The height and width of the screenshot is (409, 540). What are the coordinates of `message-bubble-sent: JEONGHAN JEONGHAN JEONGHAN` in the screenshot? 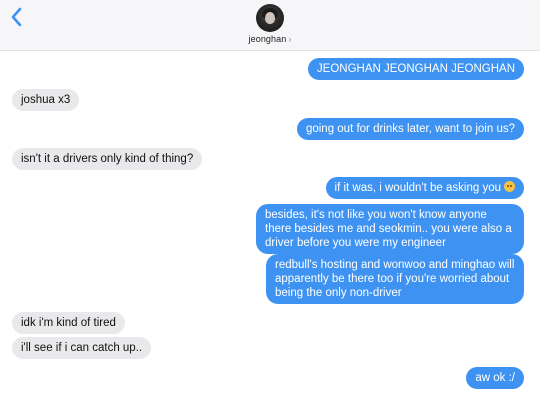 It's located at (415, 69).